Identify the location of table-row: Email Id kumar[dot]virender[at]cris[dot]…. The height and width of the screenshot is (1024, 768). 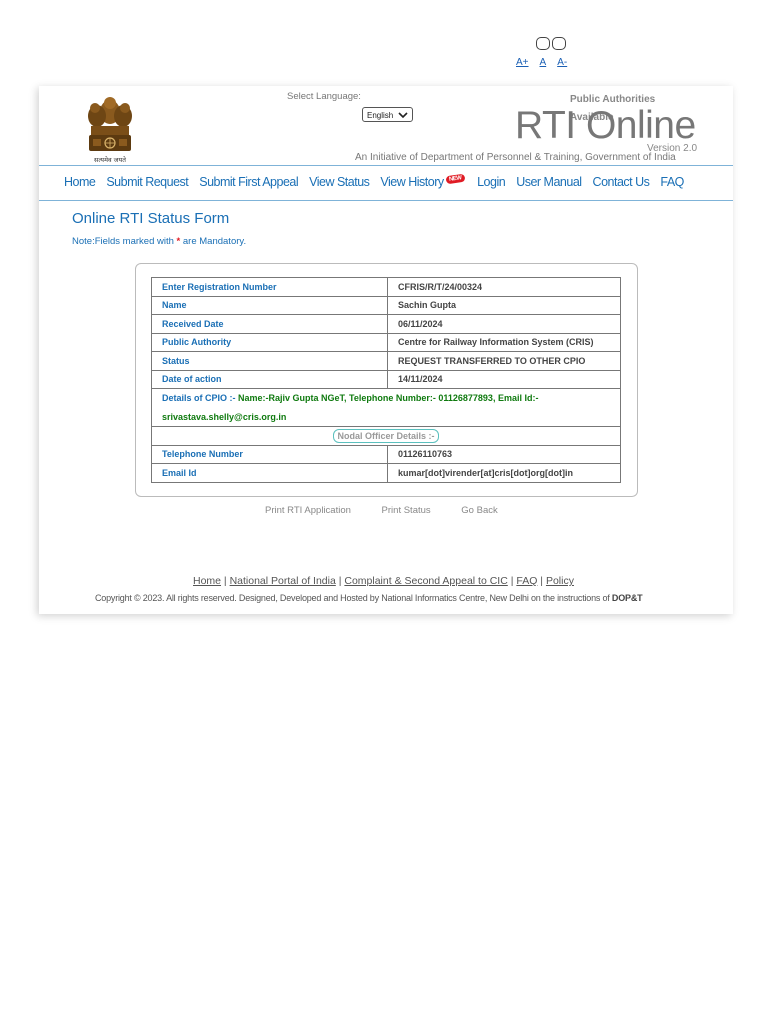
(386, 473).